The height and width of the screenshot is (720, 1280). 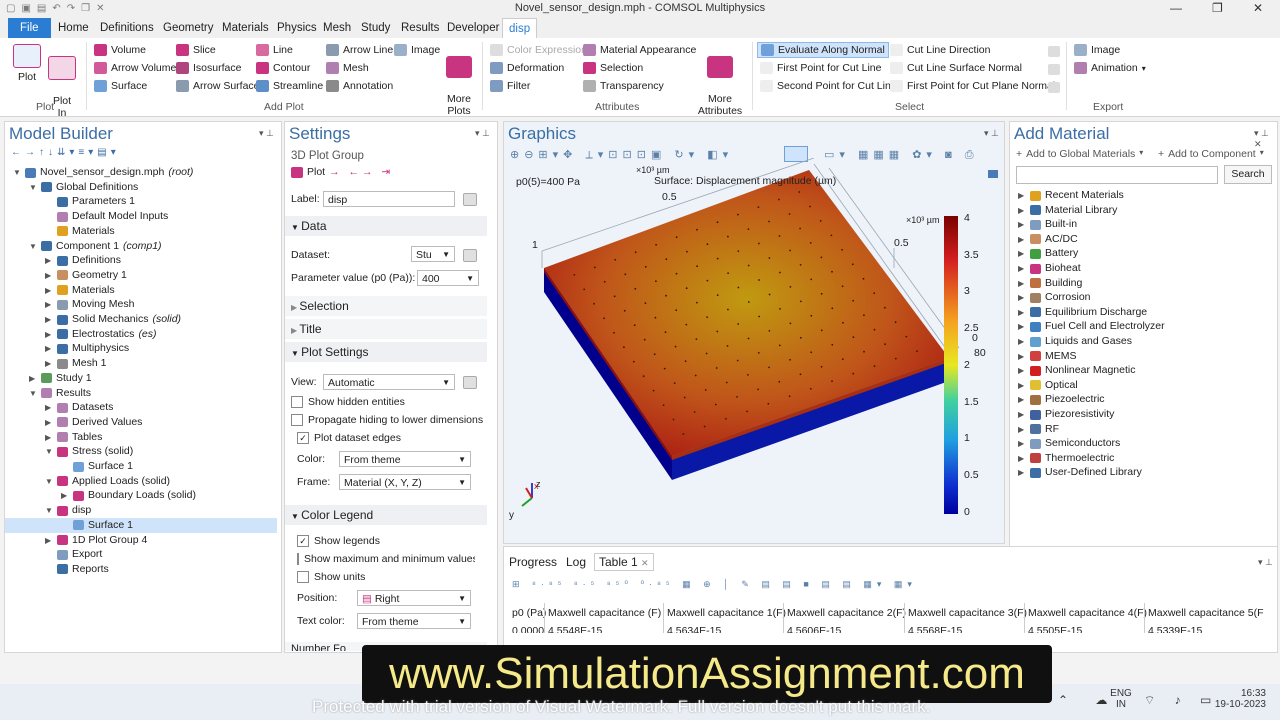 I want to click on plot-dataset-edges-checkbox: ✓ Plot dataset edges, so click(x=349, y=438).